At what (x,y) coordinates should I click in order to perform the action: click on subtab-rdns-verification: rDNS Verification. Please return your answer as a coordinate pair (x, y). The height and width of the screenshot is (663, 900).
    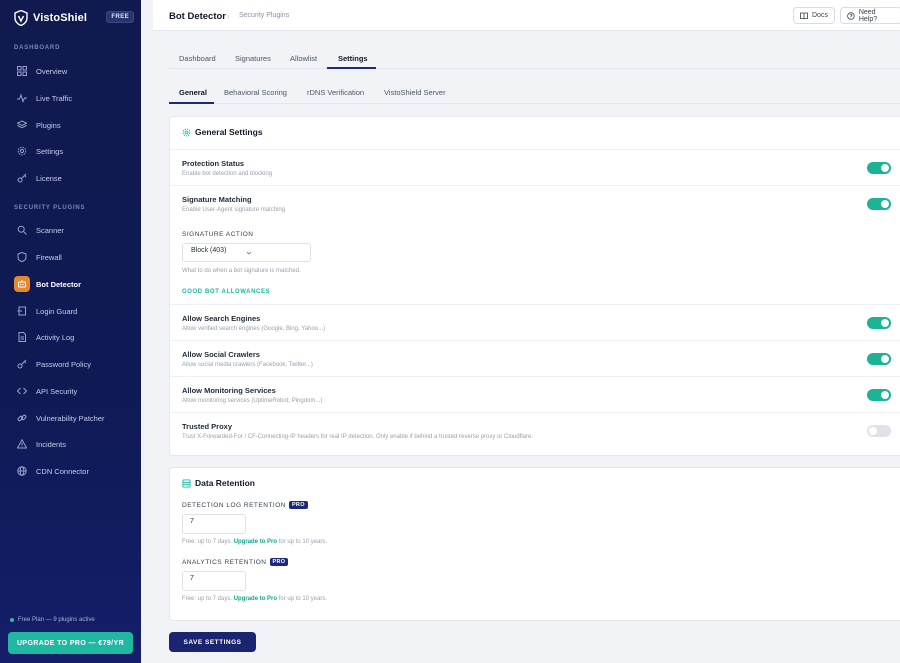
    Looking at the image, I should click on (335, 92).